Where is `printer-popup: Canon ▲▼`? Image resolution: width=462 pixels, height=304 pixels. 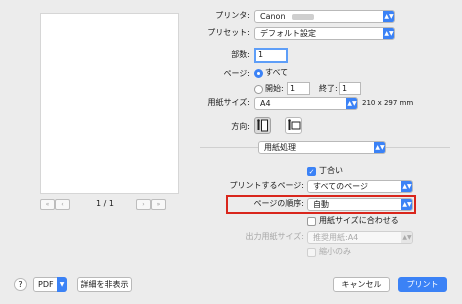
printer-popup: Canon ▲▼ is located at coordinates (324, 16).